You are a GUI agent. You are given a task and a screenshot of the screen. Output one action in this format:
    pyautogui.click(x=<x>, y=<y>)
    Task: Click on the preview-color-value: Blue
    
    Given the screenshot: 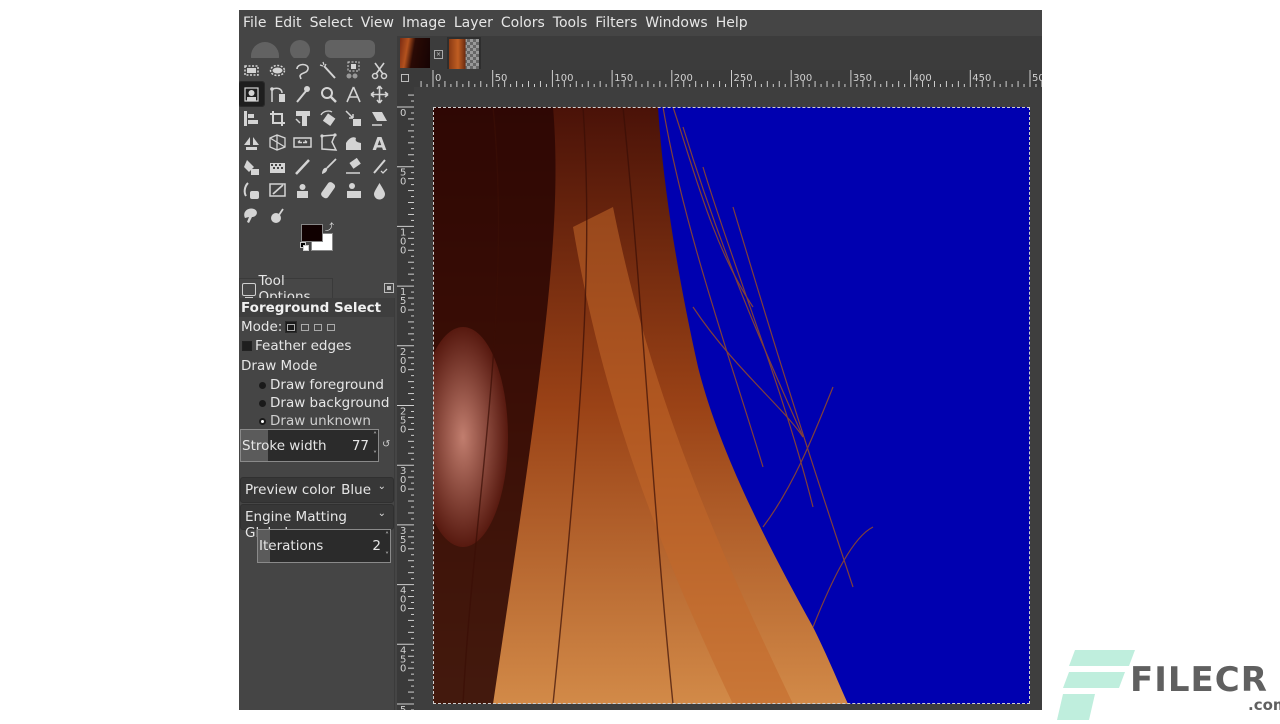 What is the action you would take?
    pyautogui.click(x=356, y=490)
    